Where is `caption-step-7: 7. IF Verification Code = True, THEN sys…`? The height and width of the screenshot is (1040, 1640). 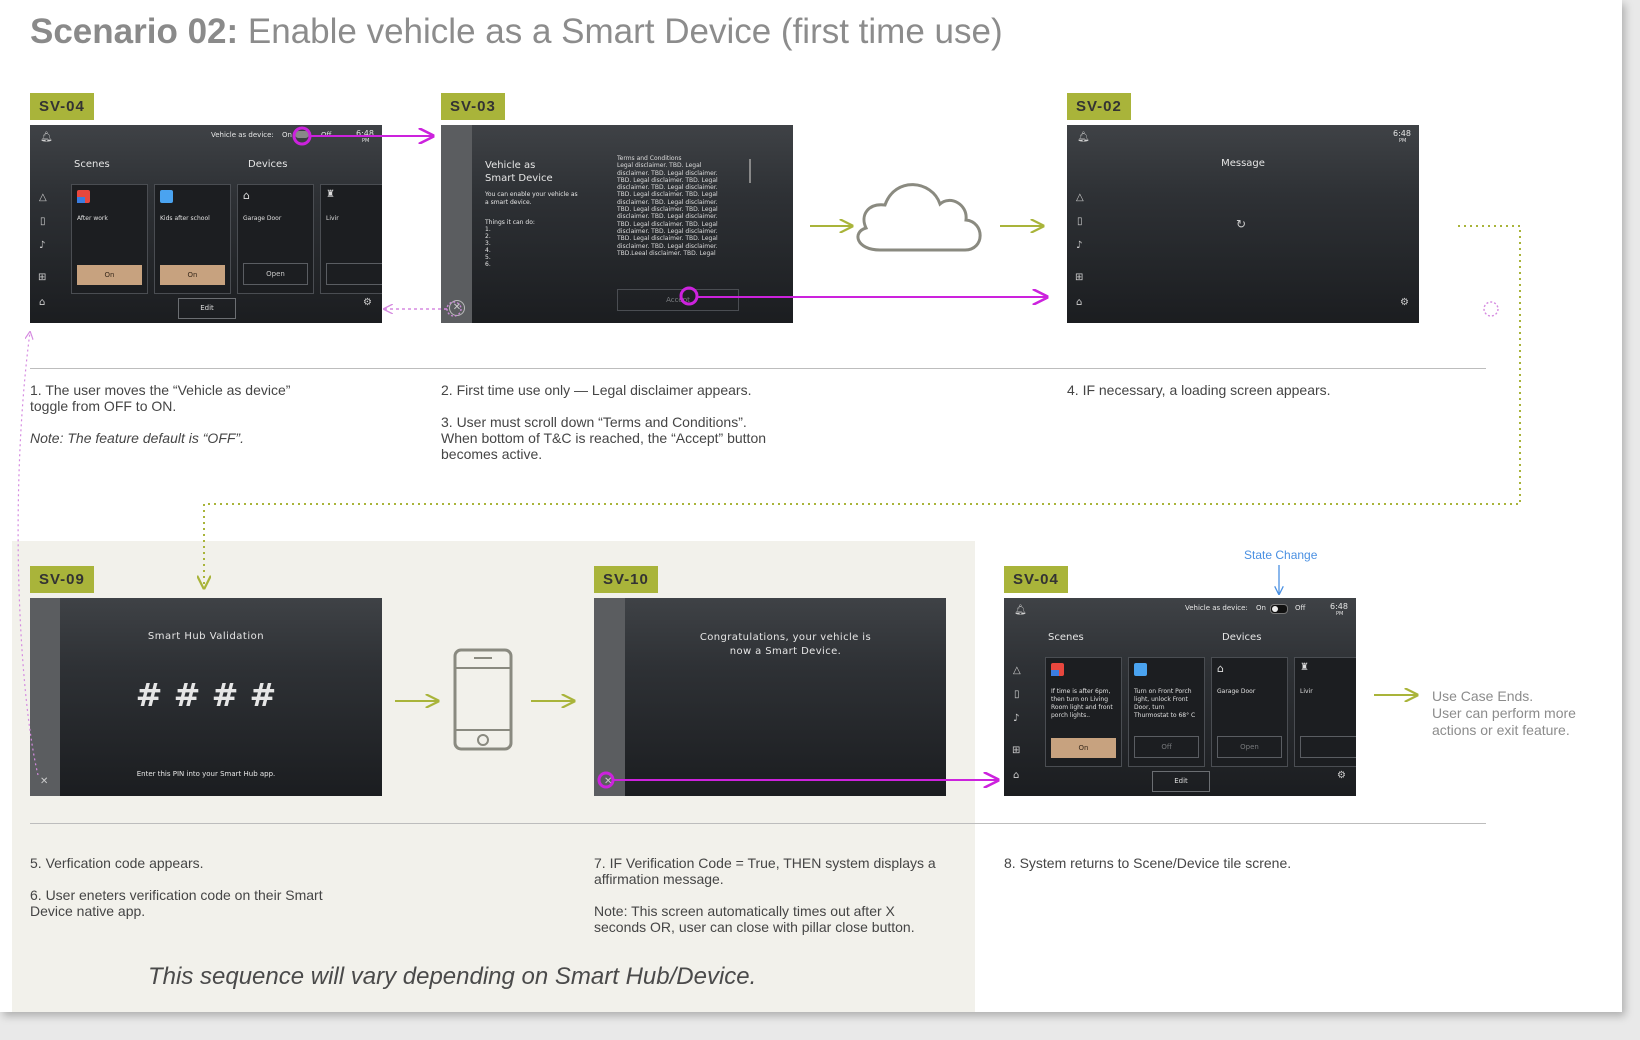 caption-step-7: 7. IF Verification Code = True, THEN sys… is located at coordinates (765, 895).